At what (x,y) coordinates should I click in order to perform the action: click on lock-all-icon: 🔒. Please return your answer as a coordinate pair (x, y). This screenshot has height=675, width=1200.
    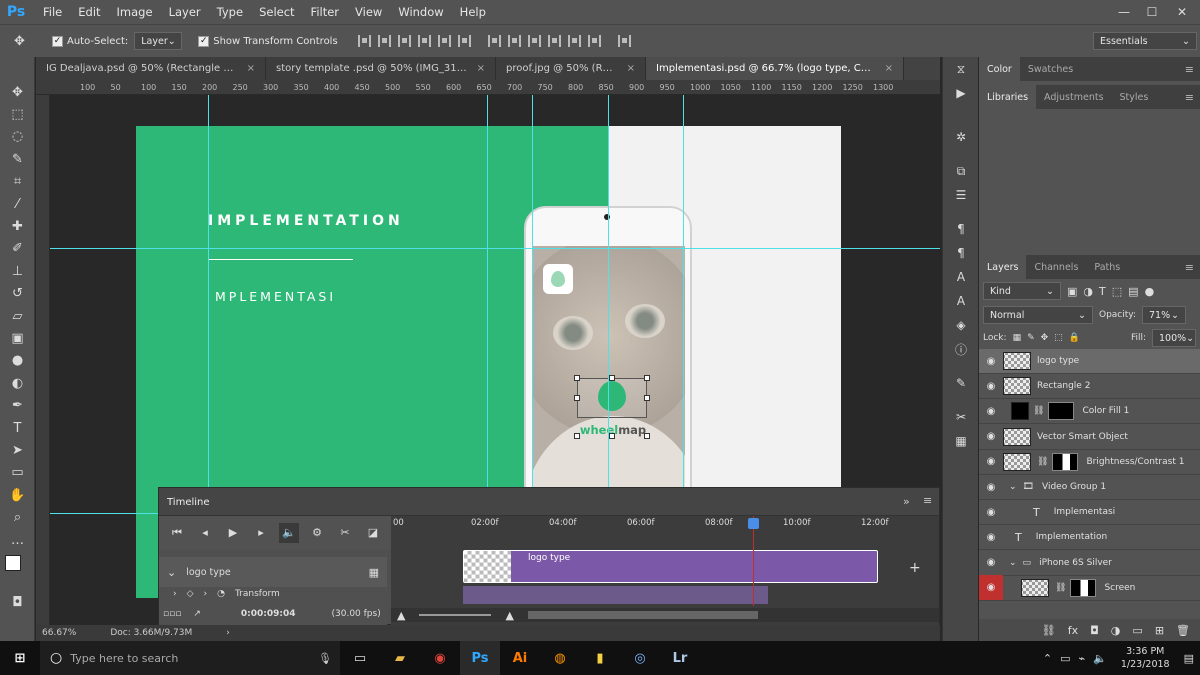
    Looking at the image, I should click on (1074, 338).